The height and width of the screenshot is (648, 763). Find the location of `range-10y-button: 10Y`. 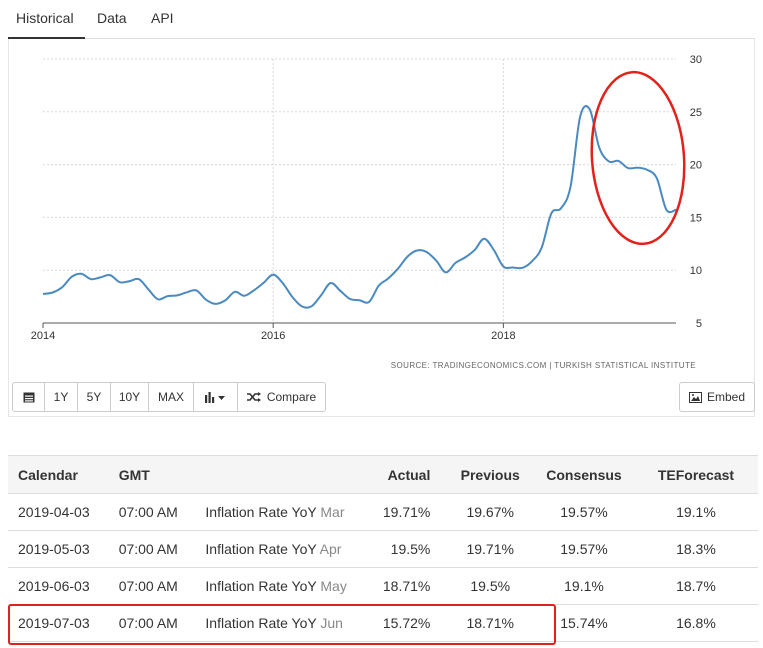

range-10y-button: 10Y is located at coordinates (129, 397).